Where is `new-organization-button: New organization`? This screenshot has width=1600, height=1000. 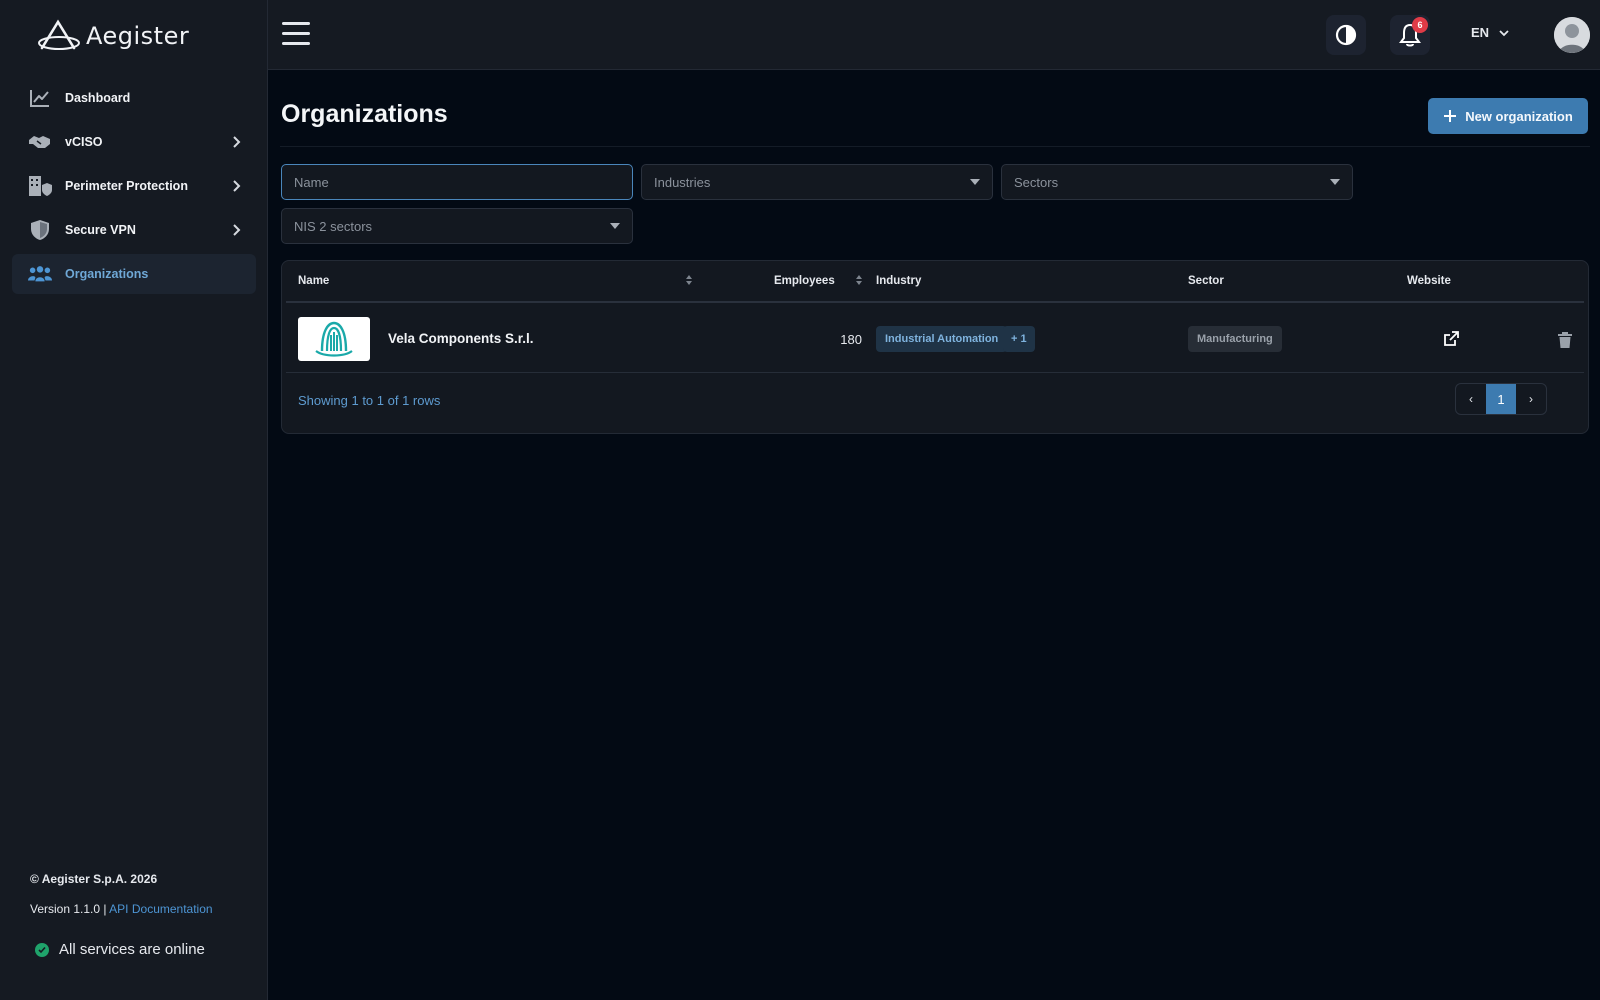 new-organization-button: New organization is located at coordinates (1508, 116).